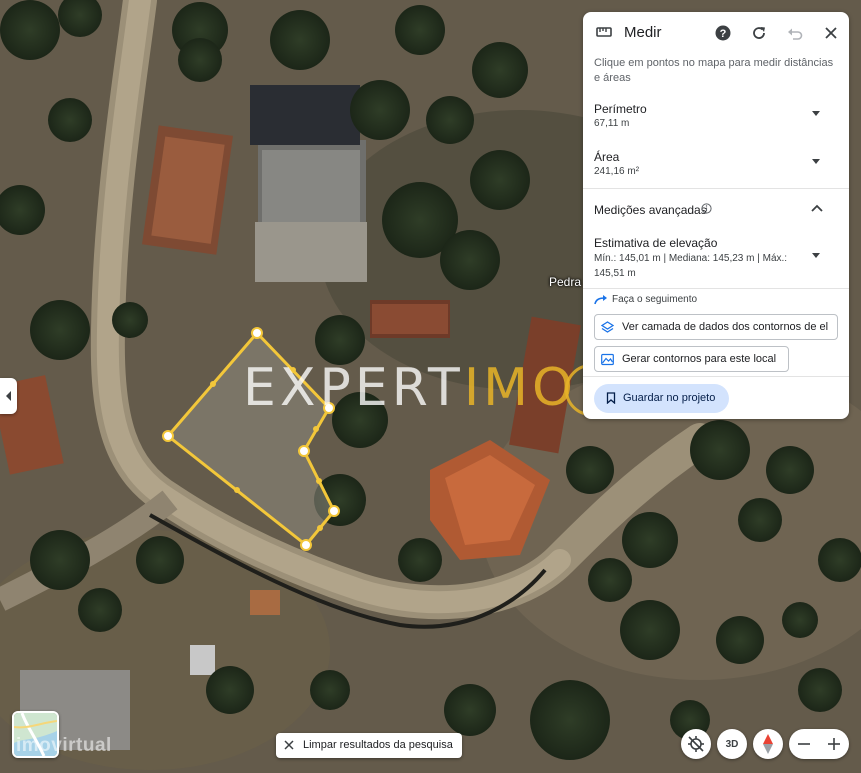  I want to click on save-to-project-button: Guardar no projeto, so click(661, 398).